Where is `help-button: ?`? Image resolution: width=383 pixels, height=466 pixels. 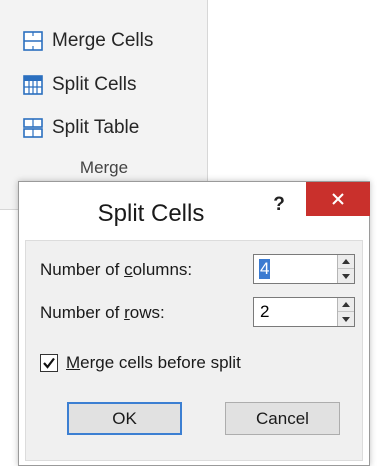
help-button: ? is located at coordinates (279, 207).